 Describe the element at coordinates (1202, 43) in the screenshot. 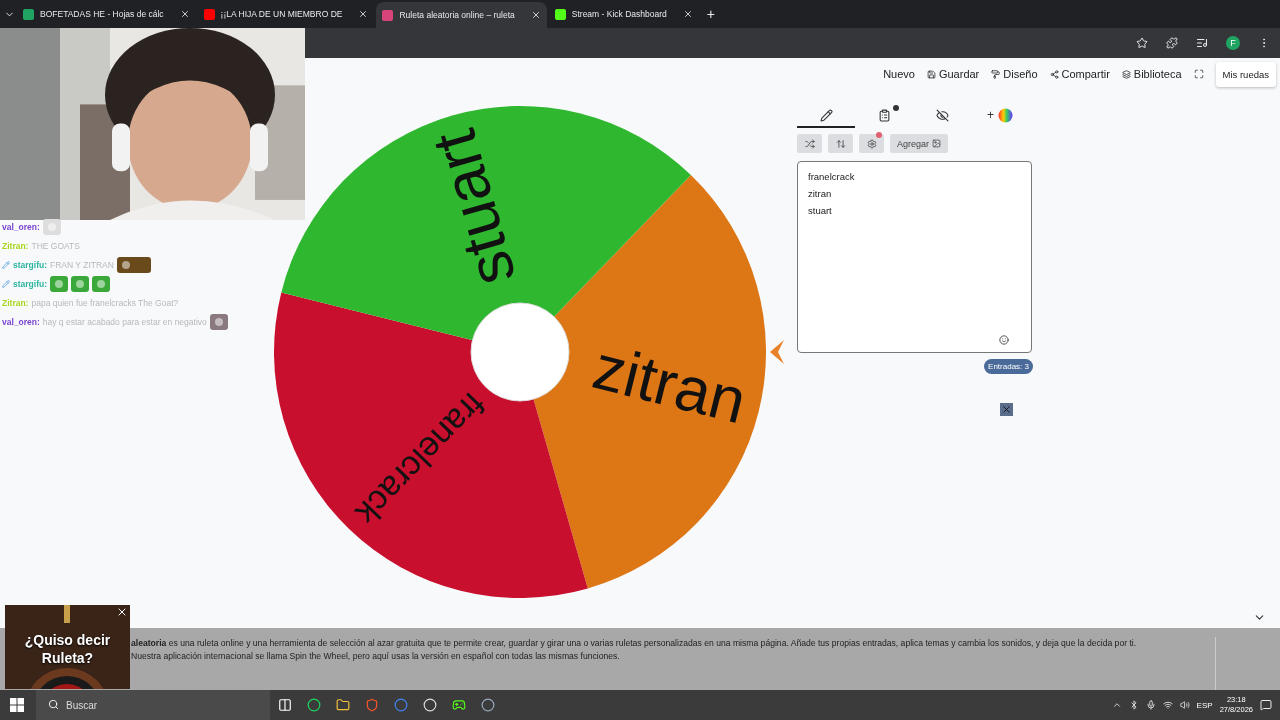

I see `media-icon` at that location.